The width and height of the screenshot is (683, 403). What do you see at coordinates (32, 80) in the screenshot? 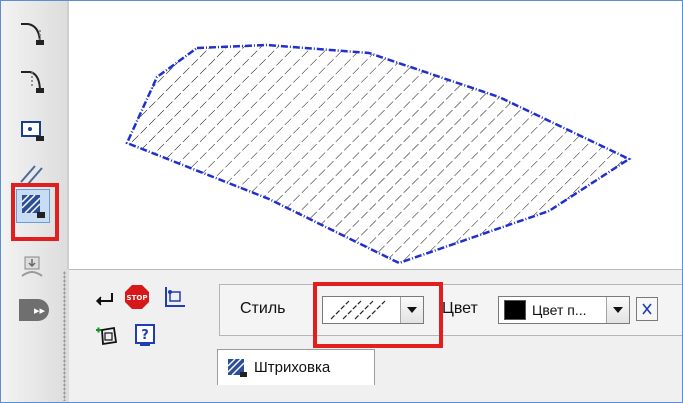
I see `fillet-line-alt-icon` at bounding box center [32, 80].